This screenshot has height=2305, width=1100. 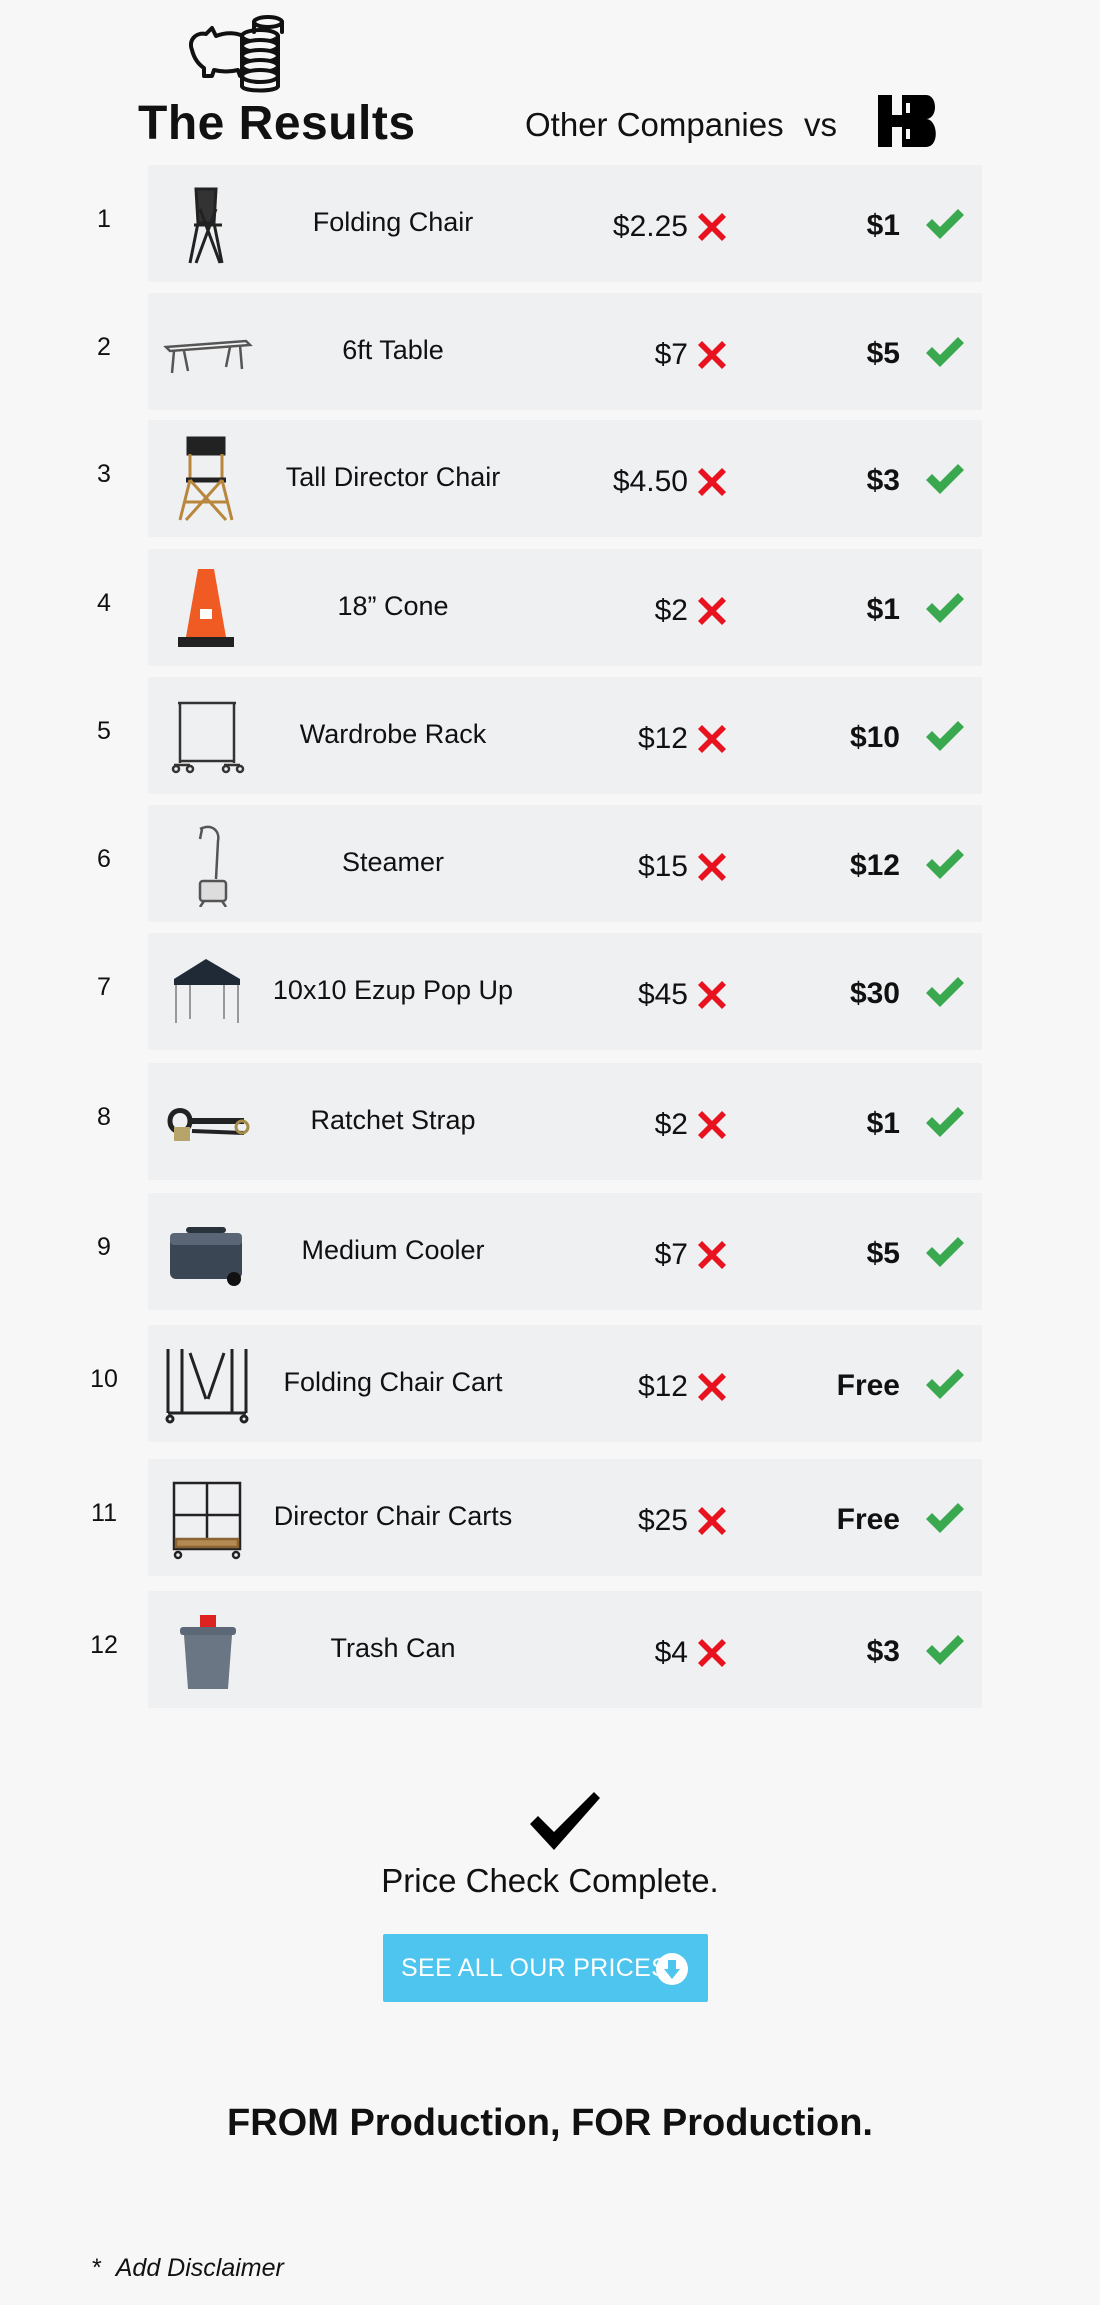 What do you see at coordinates (104, 1645) in the screenshot?
I see `row-number: 12` at bounding box center [104, 1645].